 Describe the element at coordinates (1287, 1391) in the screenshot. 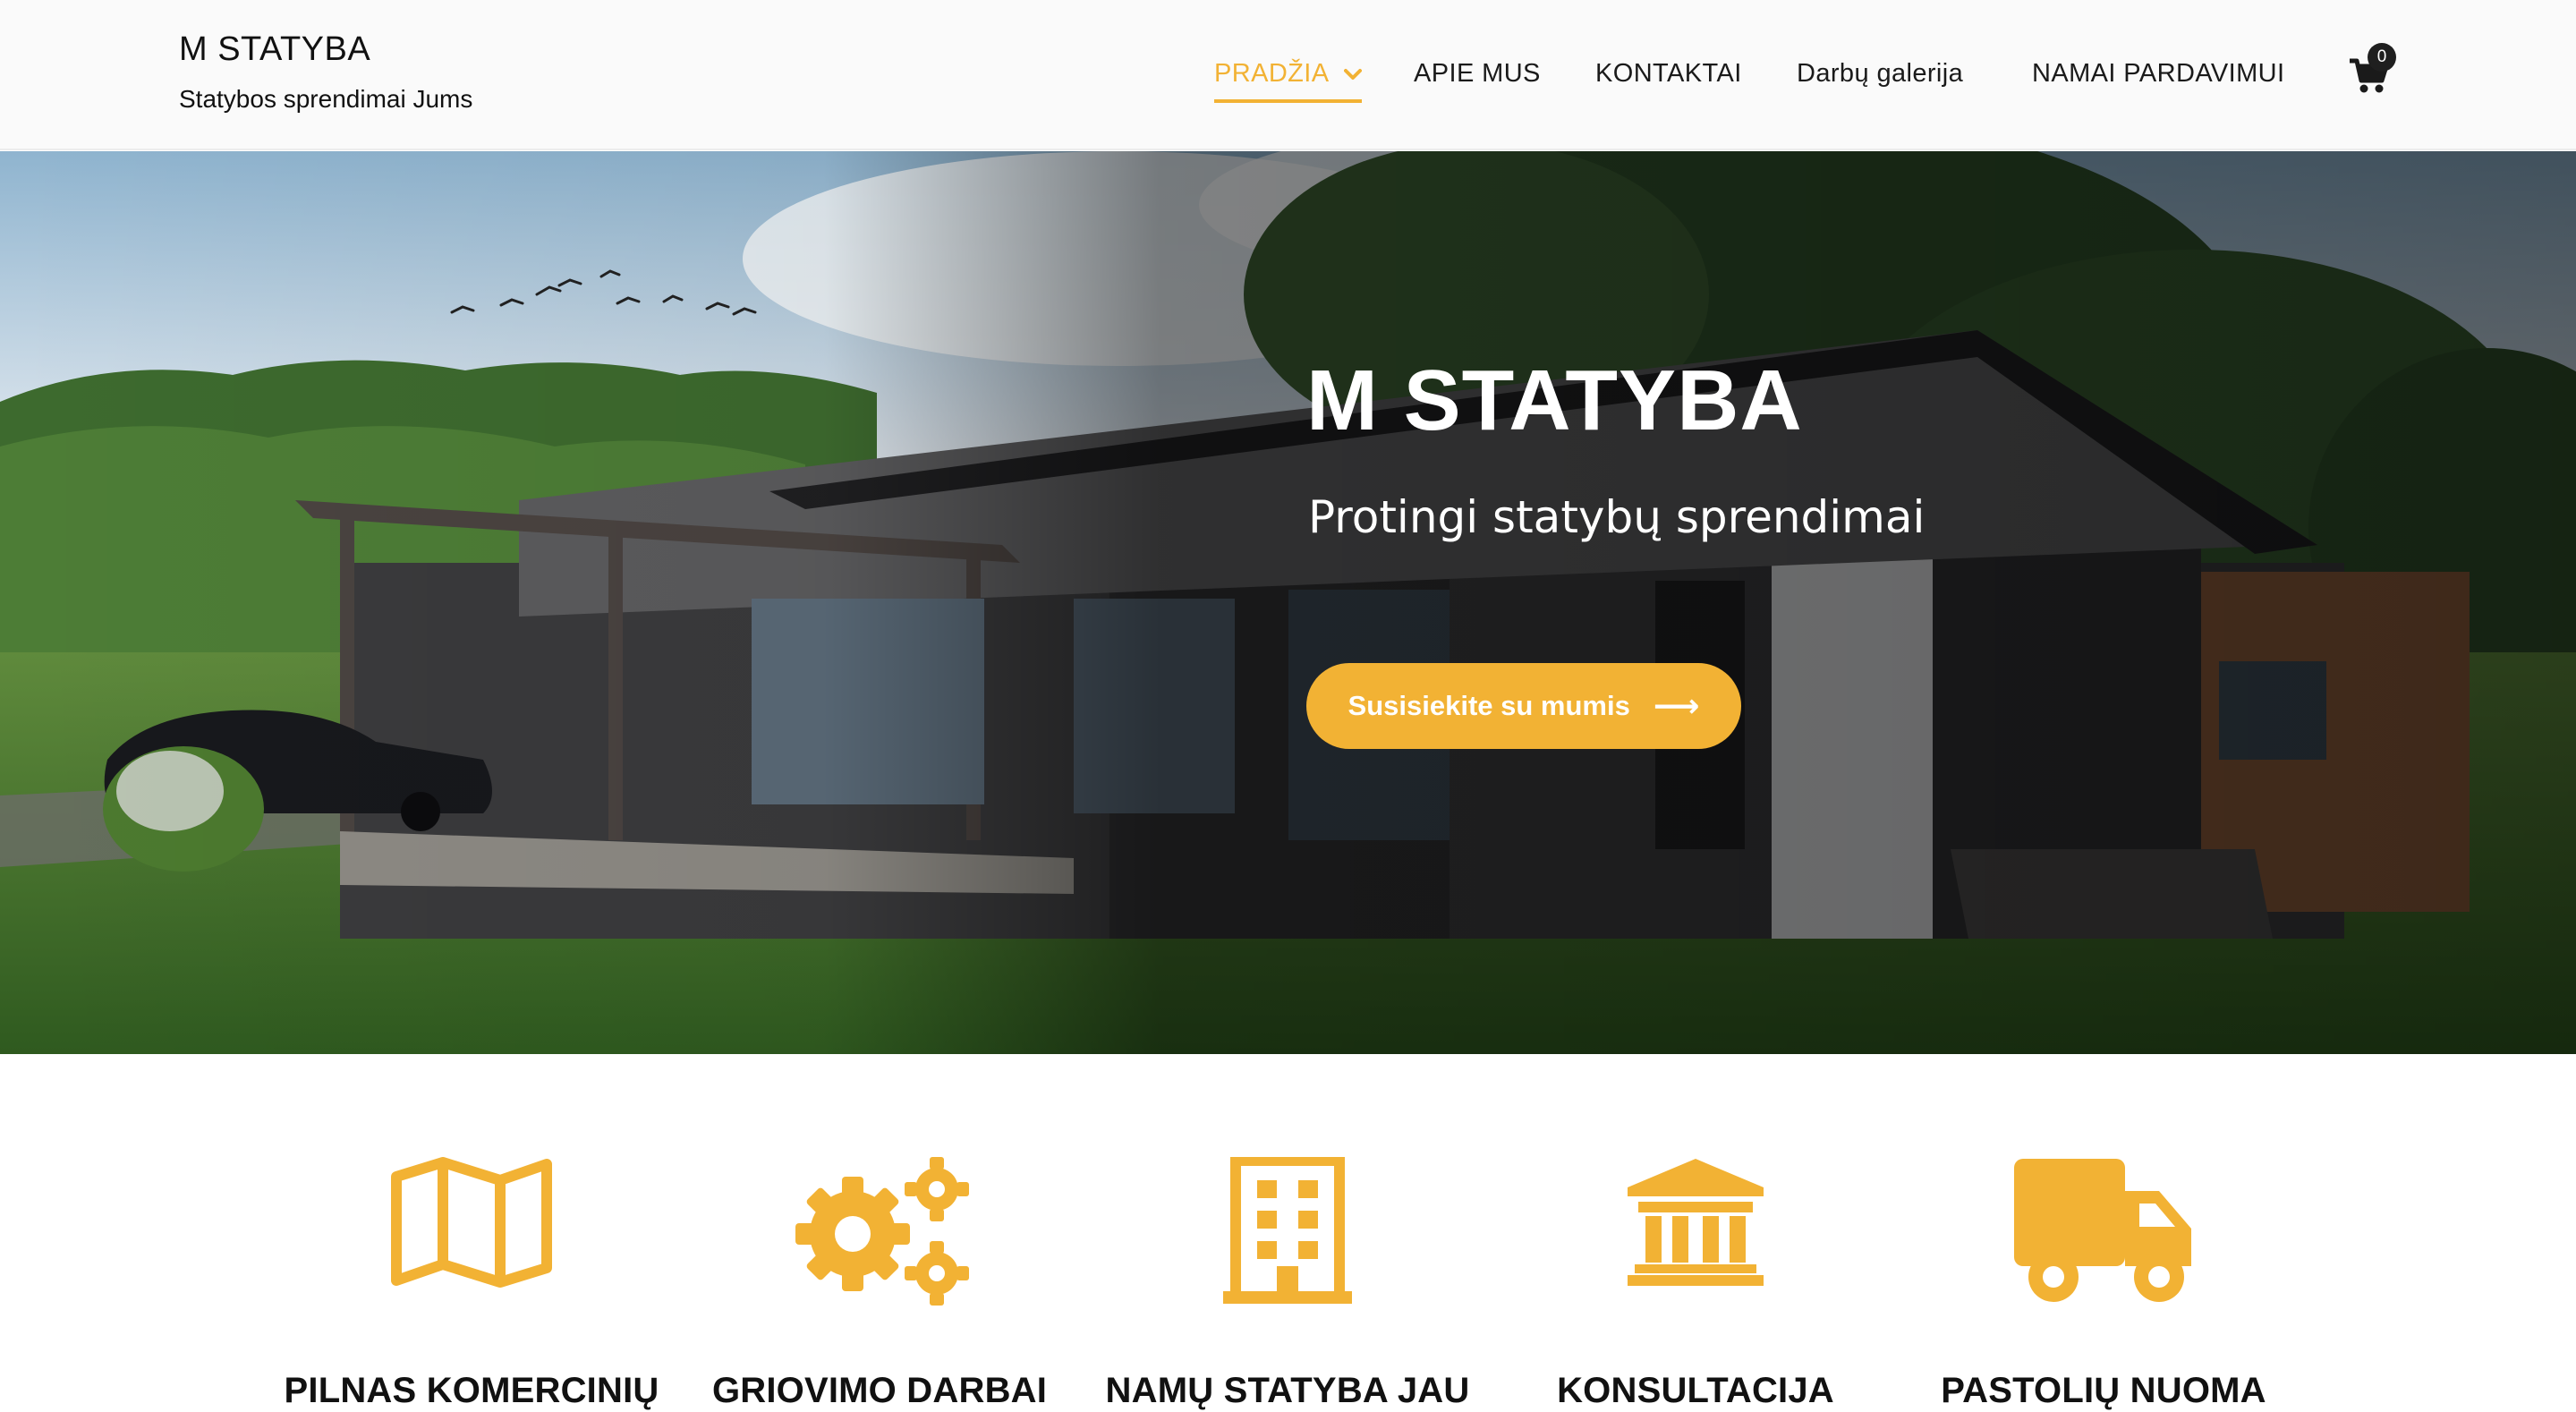

I see `service-label: NAMŲ STATYBA JAU` at that location.